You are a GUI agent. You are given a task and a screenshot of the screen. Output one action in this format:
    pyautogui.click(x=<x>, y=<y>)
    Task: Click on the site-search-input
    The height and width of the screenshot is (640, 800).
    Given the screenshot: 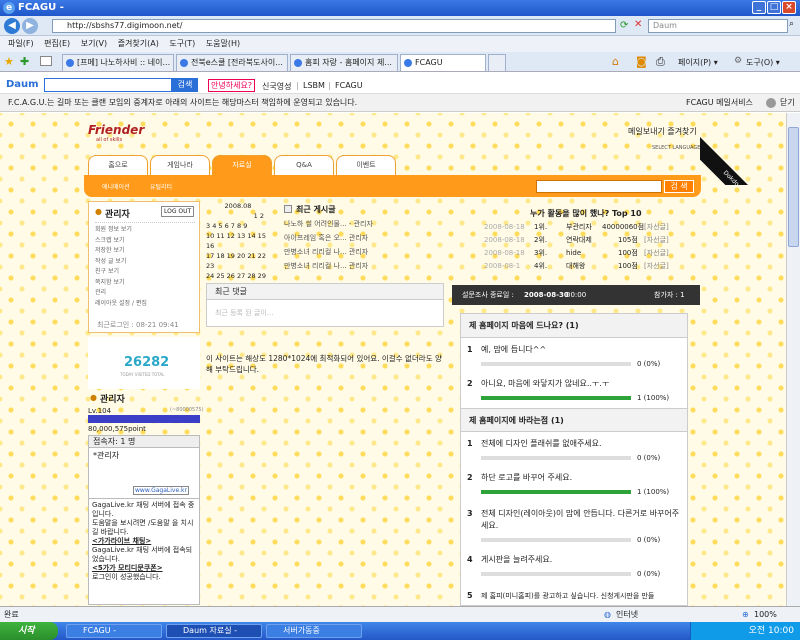 What is the action you would take?
    pyautogui.click(x=599, y=186)
    